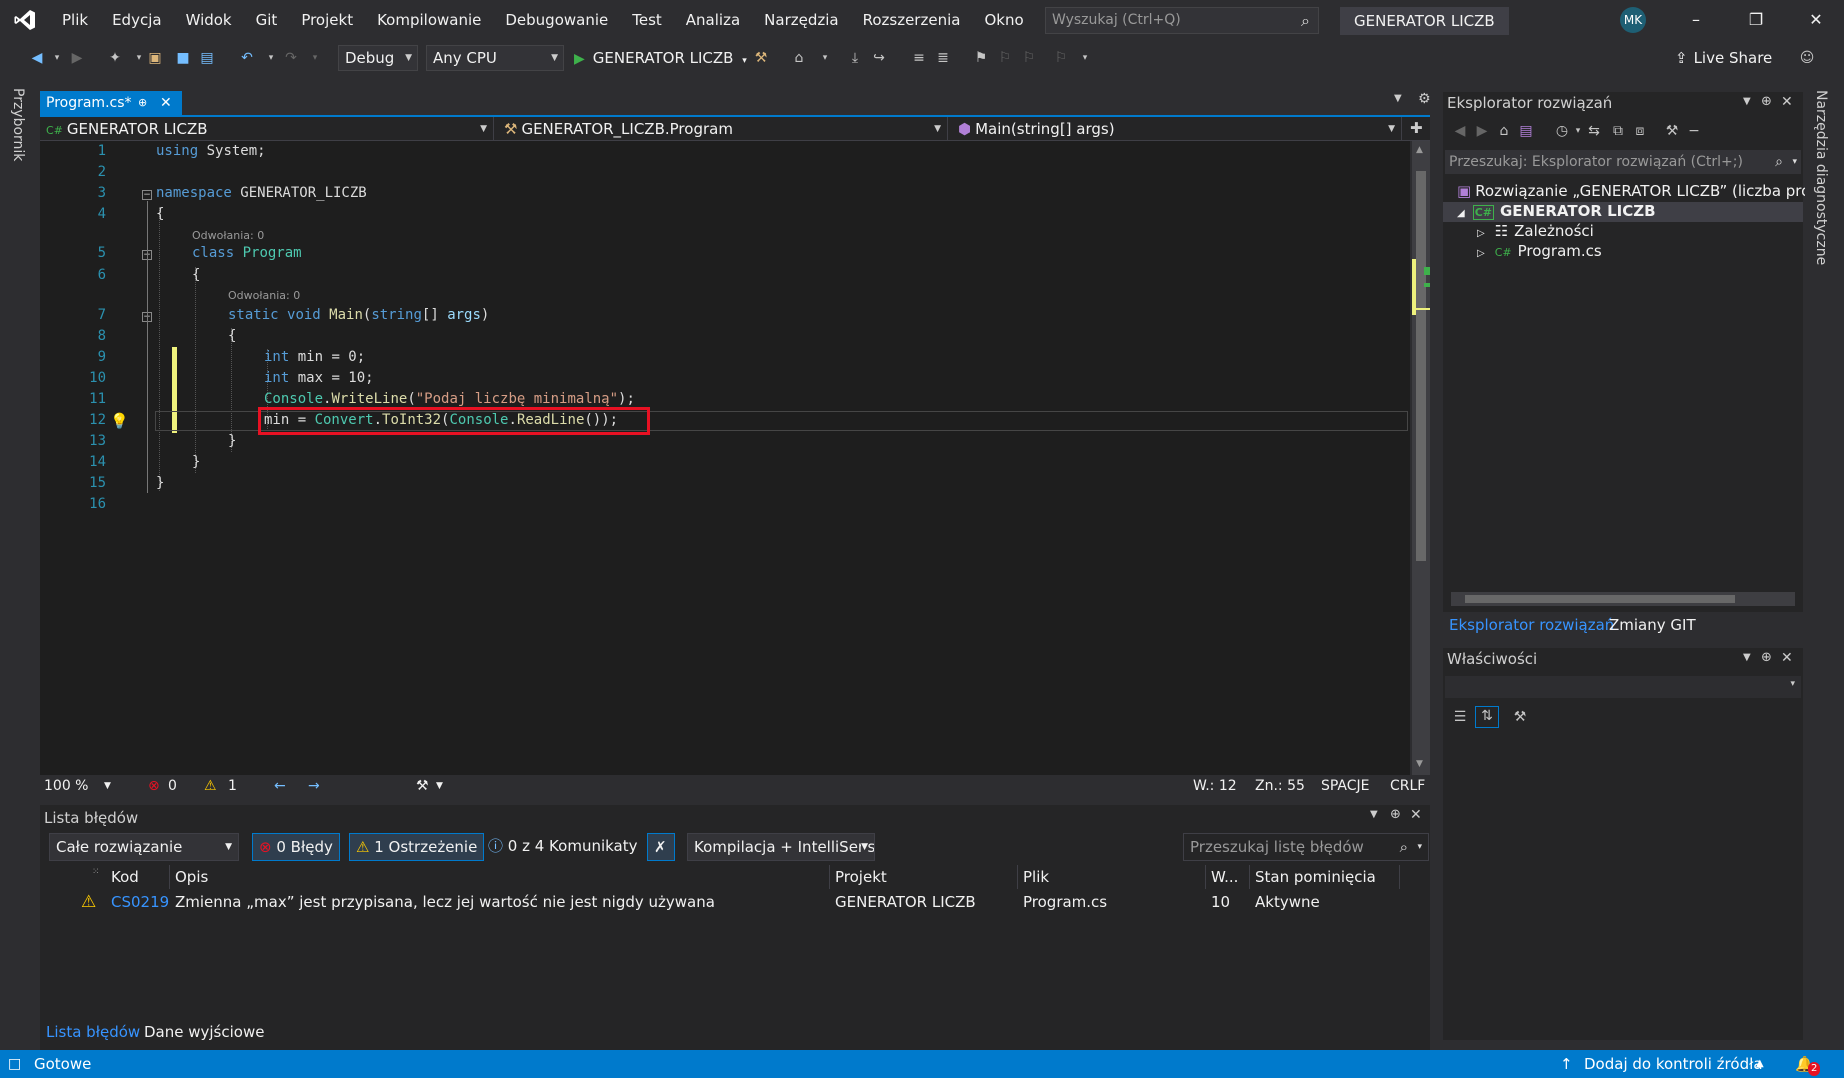 The height and width of the screenshot is (1078, 1844). What do you see at coordinates (422, 786) in the screenshot?
I see `code-cleanup-icon: ⚒` at bounding box center [422, 786].